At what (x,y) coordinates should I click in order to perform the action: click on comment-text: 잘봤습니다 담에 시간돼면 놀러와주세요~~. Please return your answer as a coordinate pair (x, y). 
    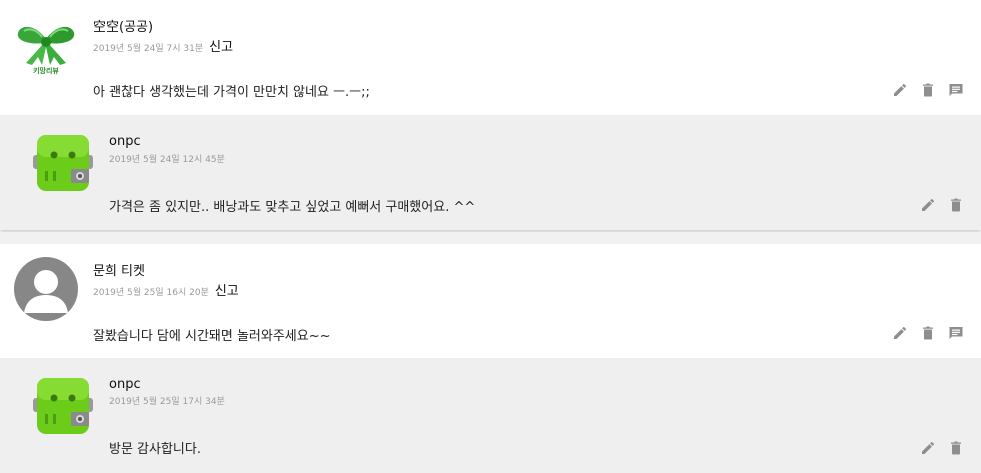
    Looking at the image, I should click on (212, 336).